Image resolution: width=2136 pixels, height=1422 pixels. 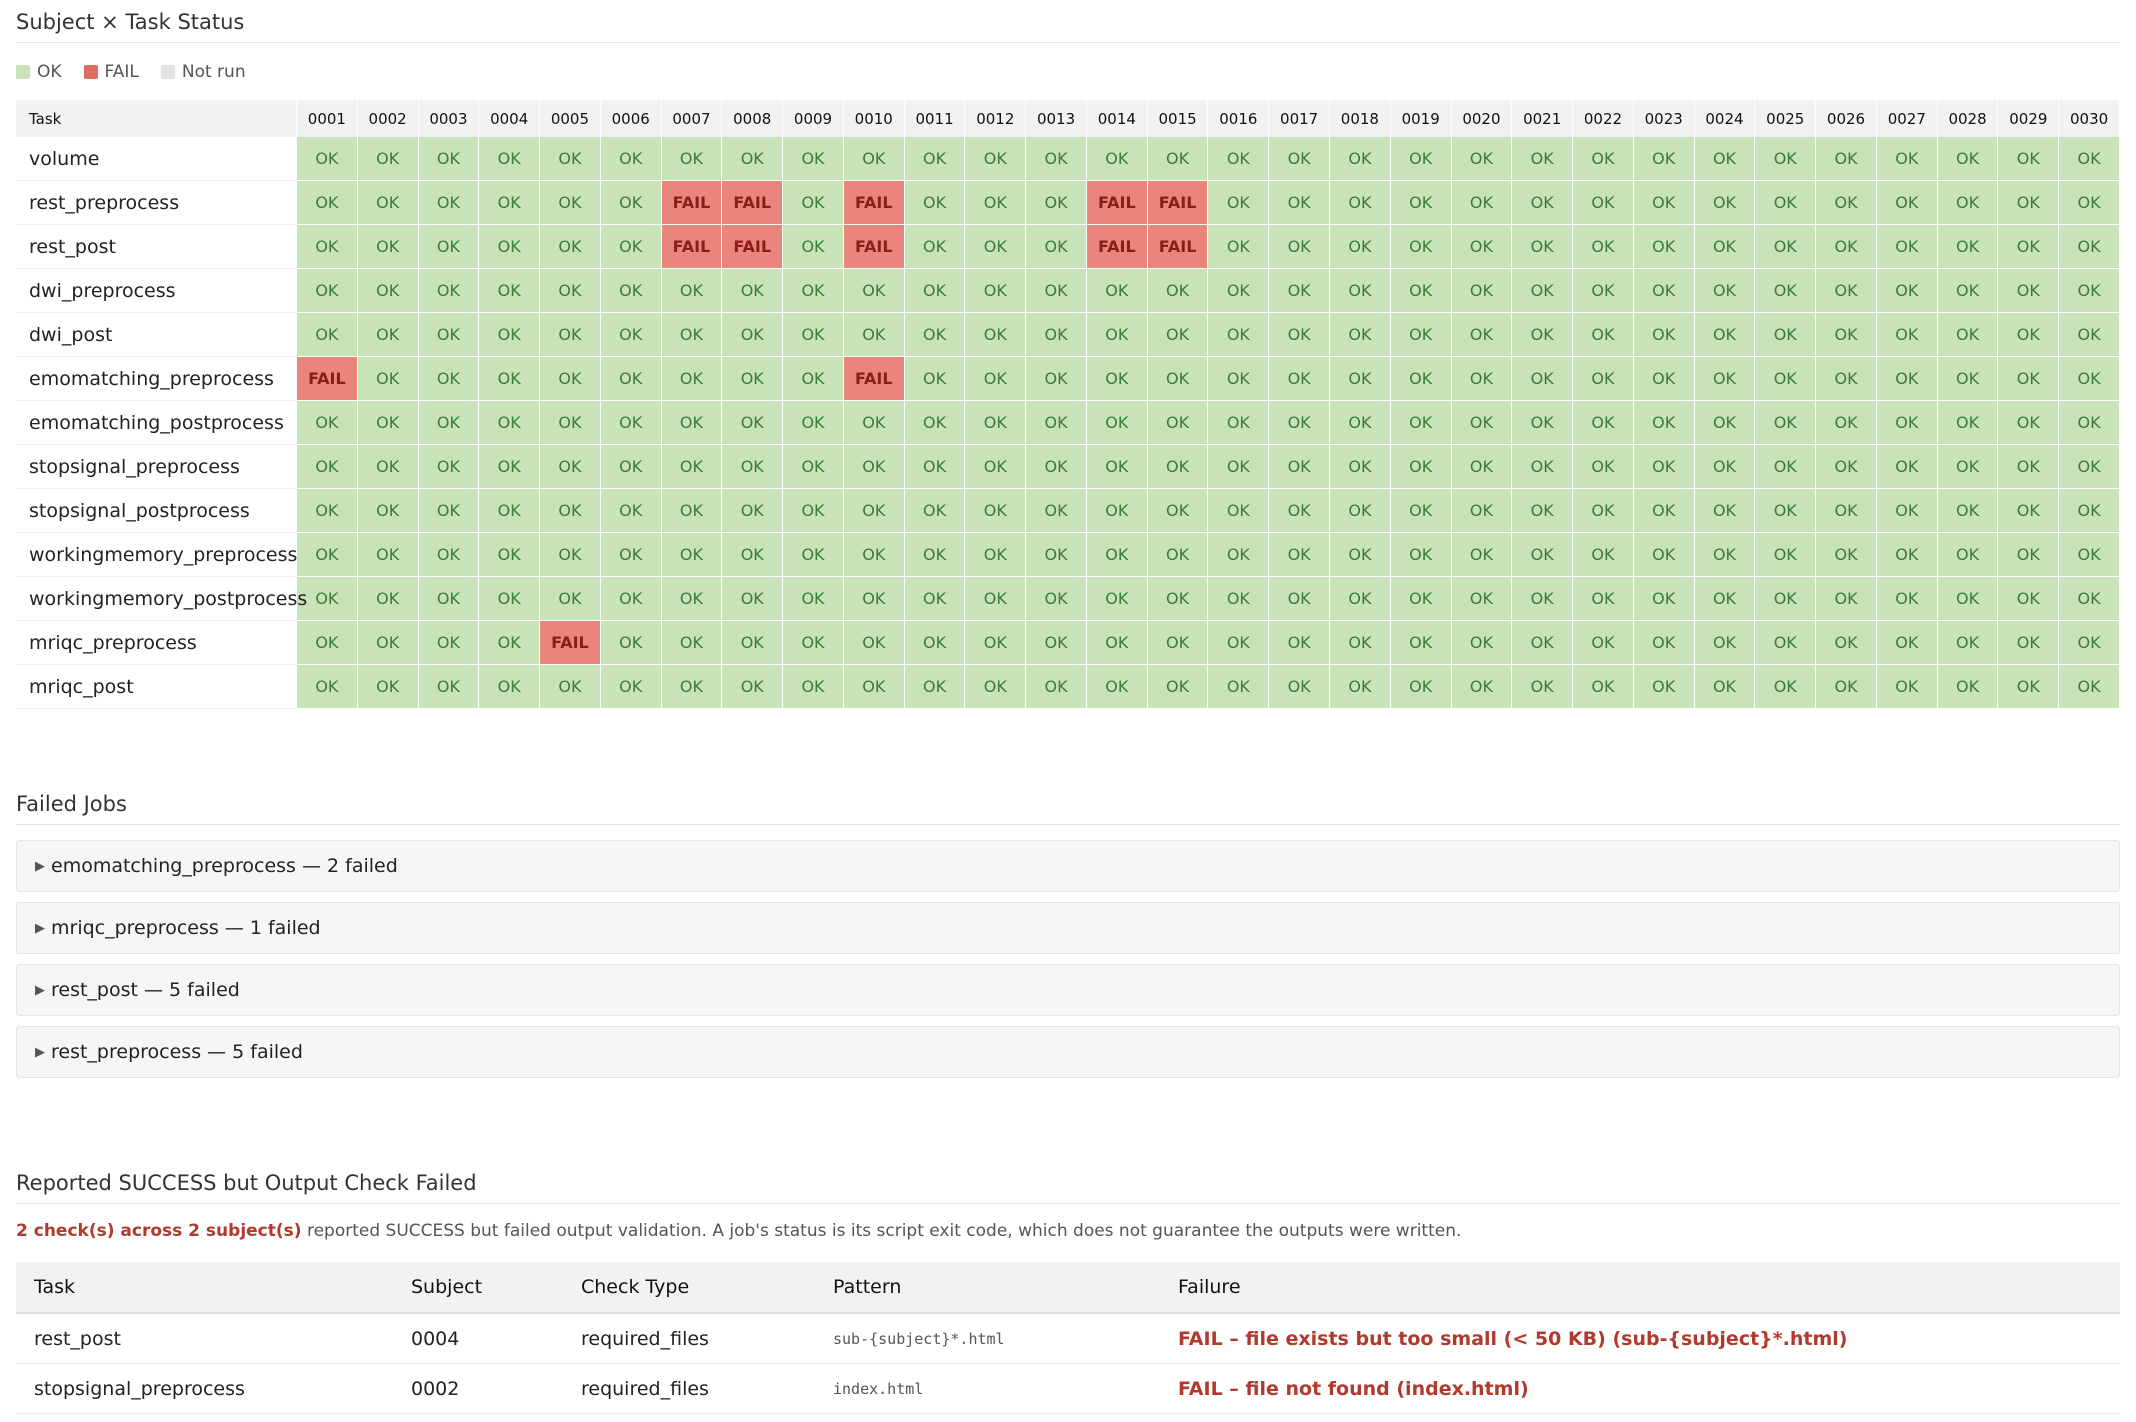 What do you see at coordinates (1068, 990) in the screenshot?
I see `failed-group-rest-post: ▶ rest_post — 5 failed` at bounding box center [1068, 990].